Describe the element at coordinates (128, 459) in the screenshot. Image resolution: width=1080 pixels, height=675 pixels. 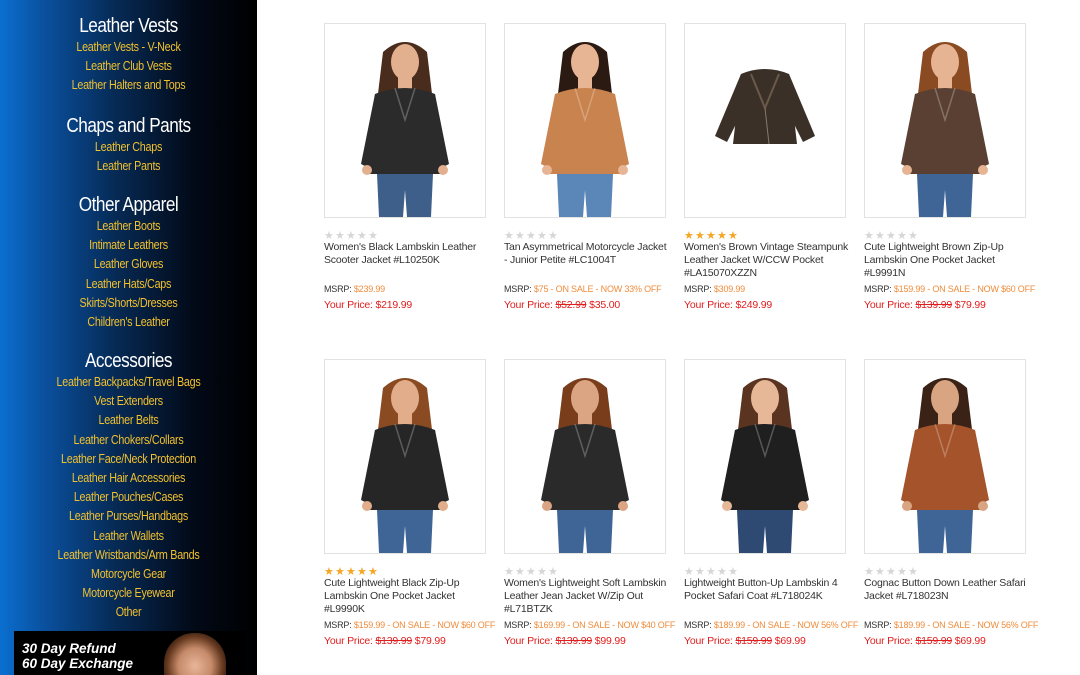
I see `category-link: Leather Face/Neck Protection` at that location.